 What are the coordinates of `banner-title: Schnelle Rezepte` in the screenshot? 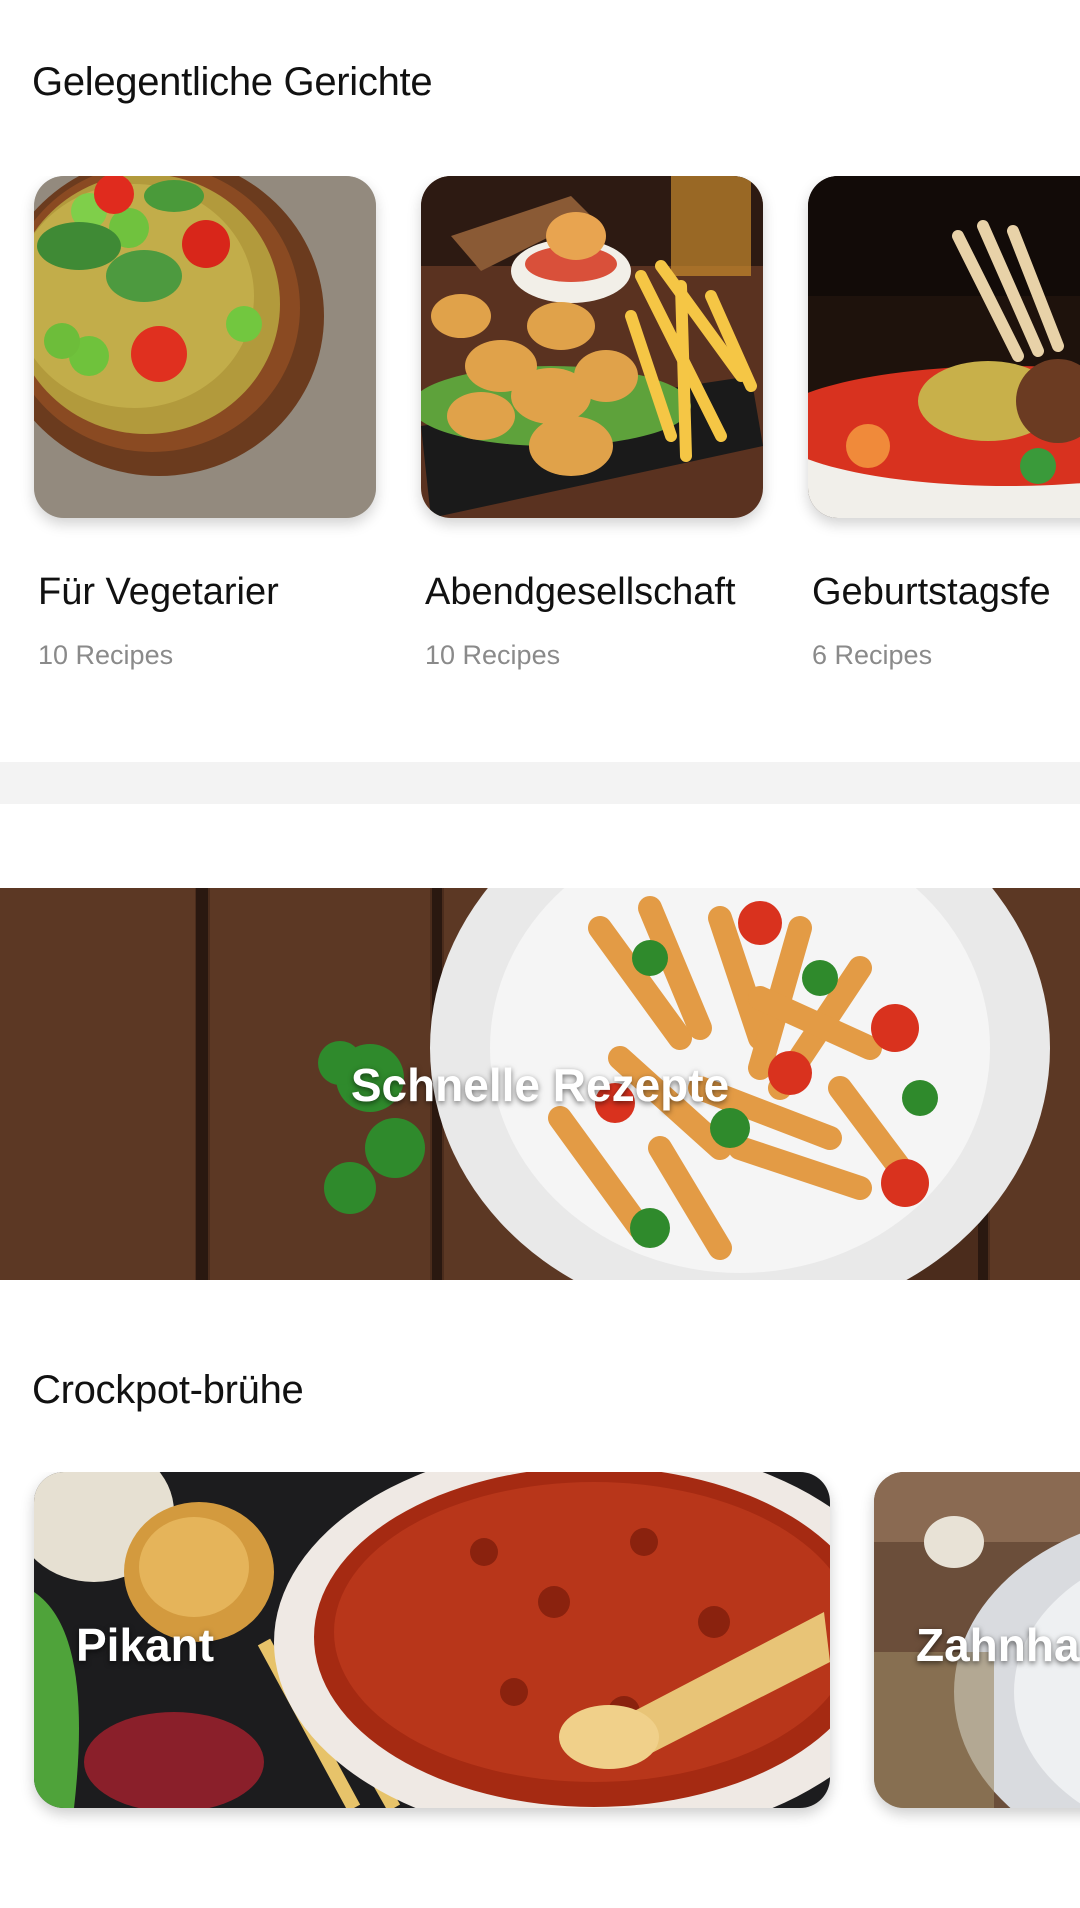 It's located at (540, 1085).